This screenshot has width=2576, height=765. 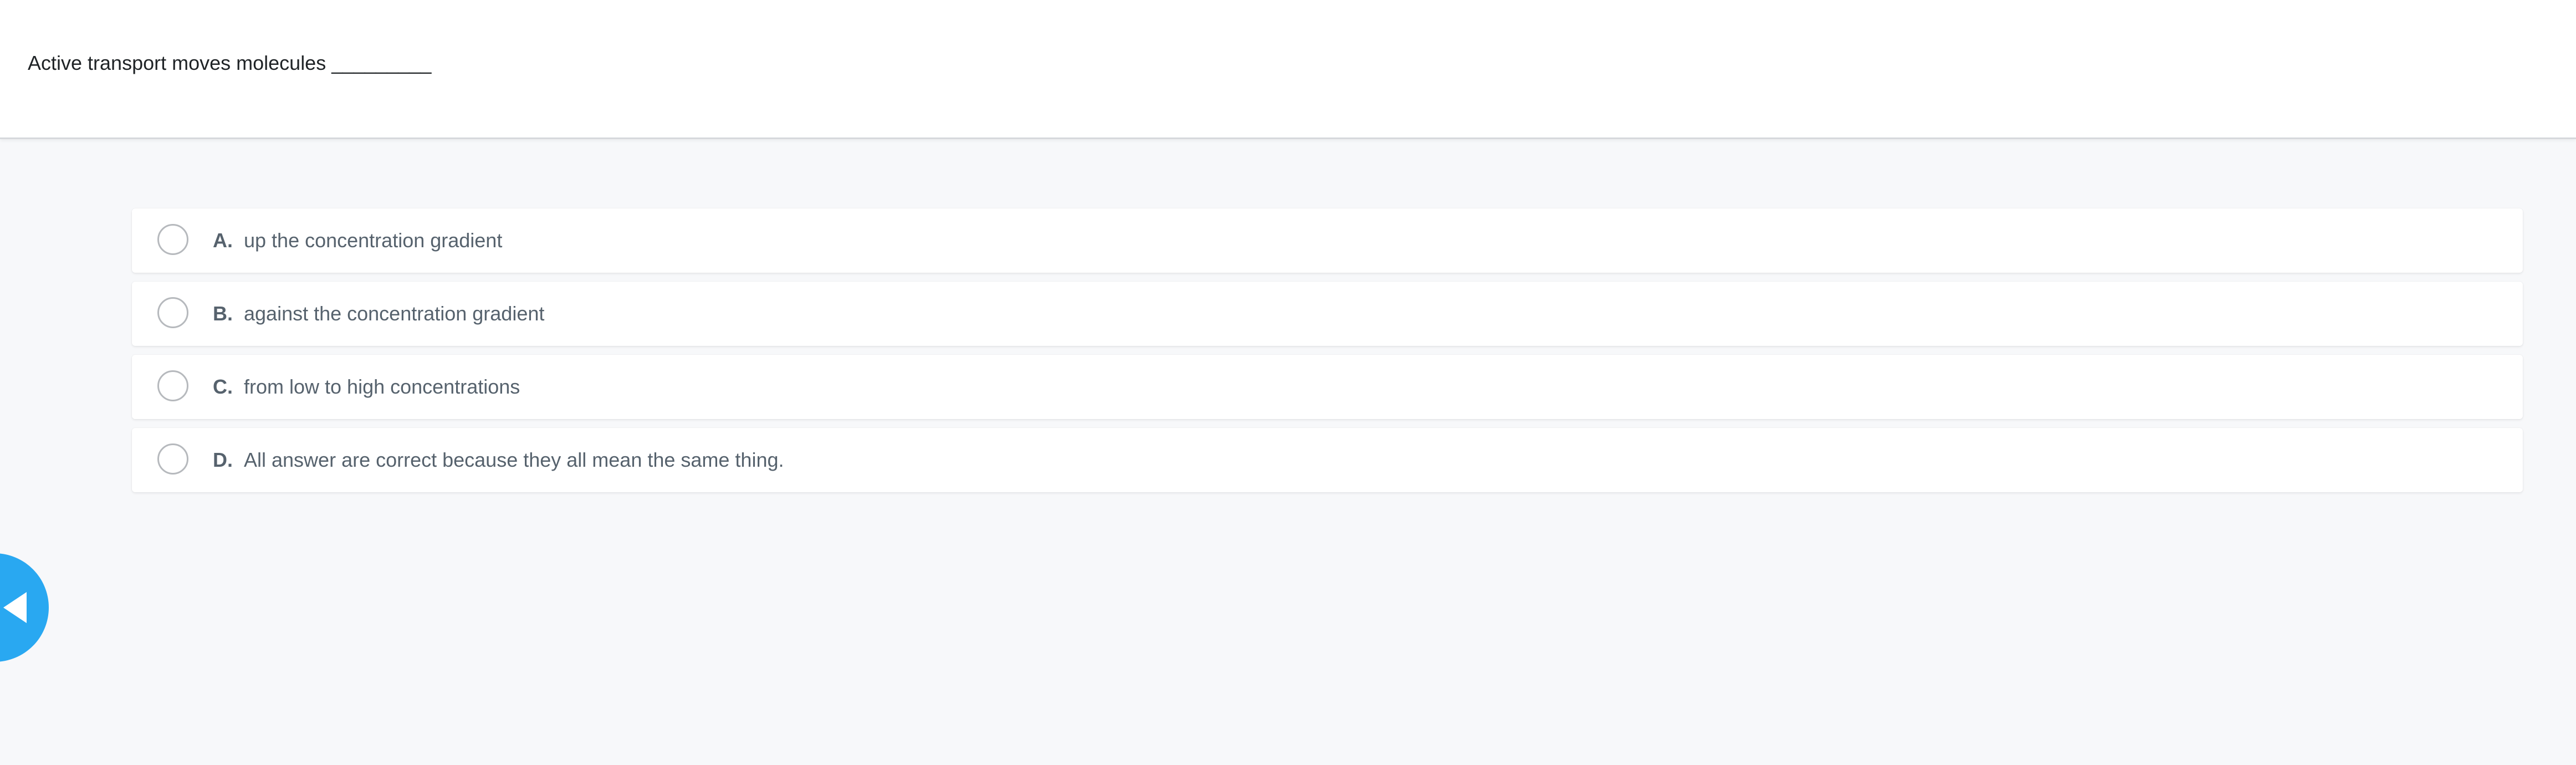 What do you see at coordinates (15, 608) in the screenshot?
I see `triangle-left-icon` at bounding box center [15, 608].